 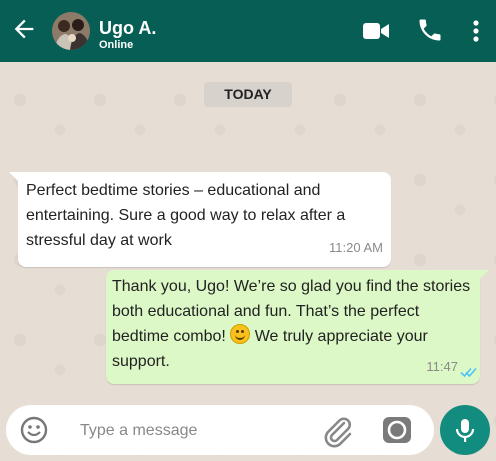 I want to click on avatar, so click(x=71, y=31).